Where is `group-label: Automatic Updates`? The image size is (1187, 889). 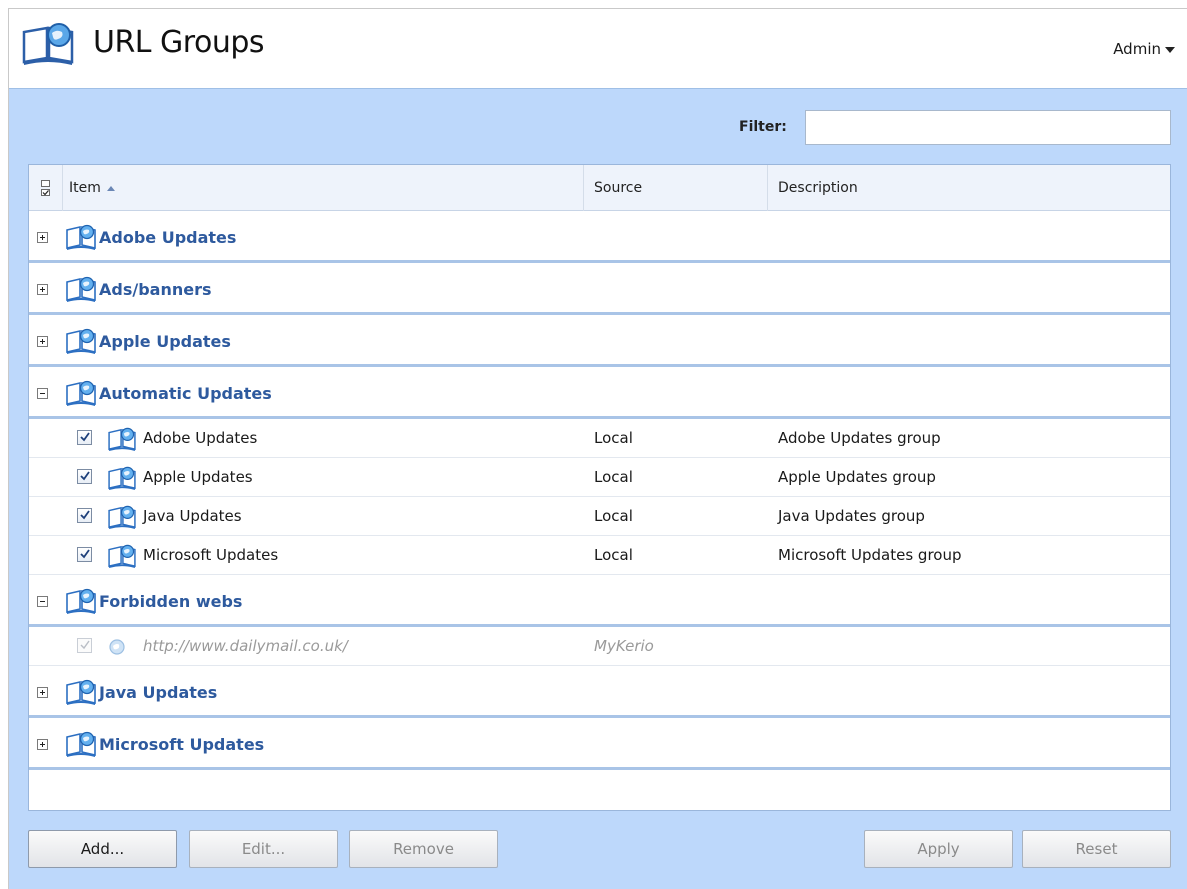
group-label: Automatic Updates is located at coordinates (185, 393).